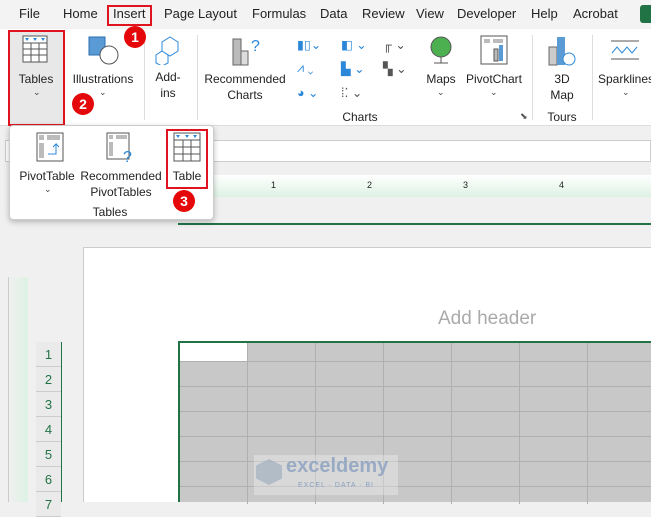 Image resolution: width=651 pixels, height=517 pixels. Describe the element at coordinates (119, 148) in the screenshot. I see `recommended-pivottables-icon: ?` at that location.